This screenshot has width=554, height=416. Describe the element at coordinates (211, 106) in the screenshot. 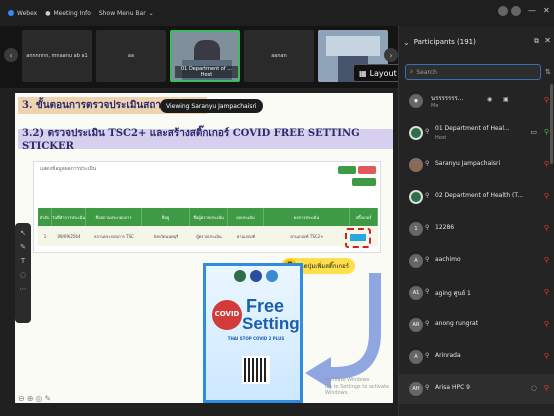

I see `viewing-indicator: Viewing Saranyu Jampachaisri` at that location.